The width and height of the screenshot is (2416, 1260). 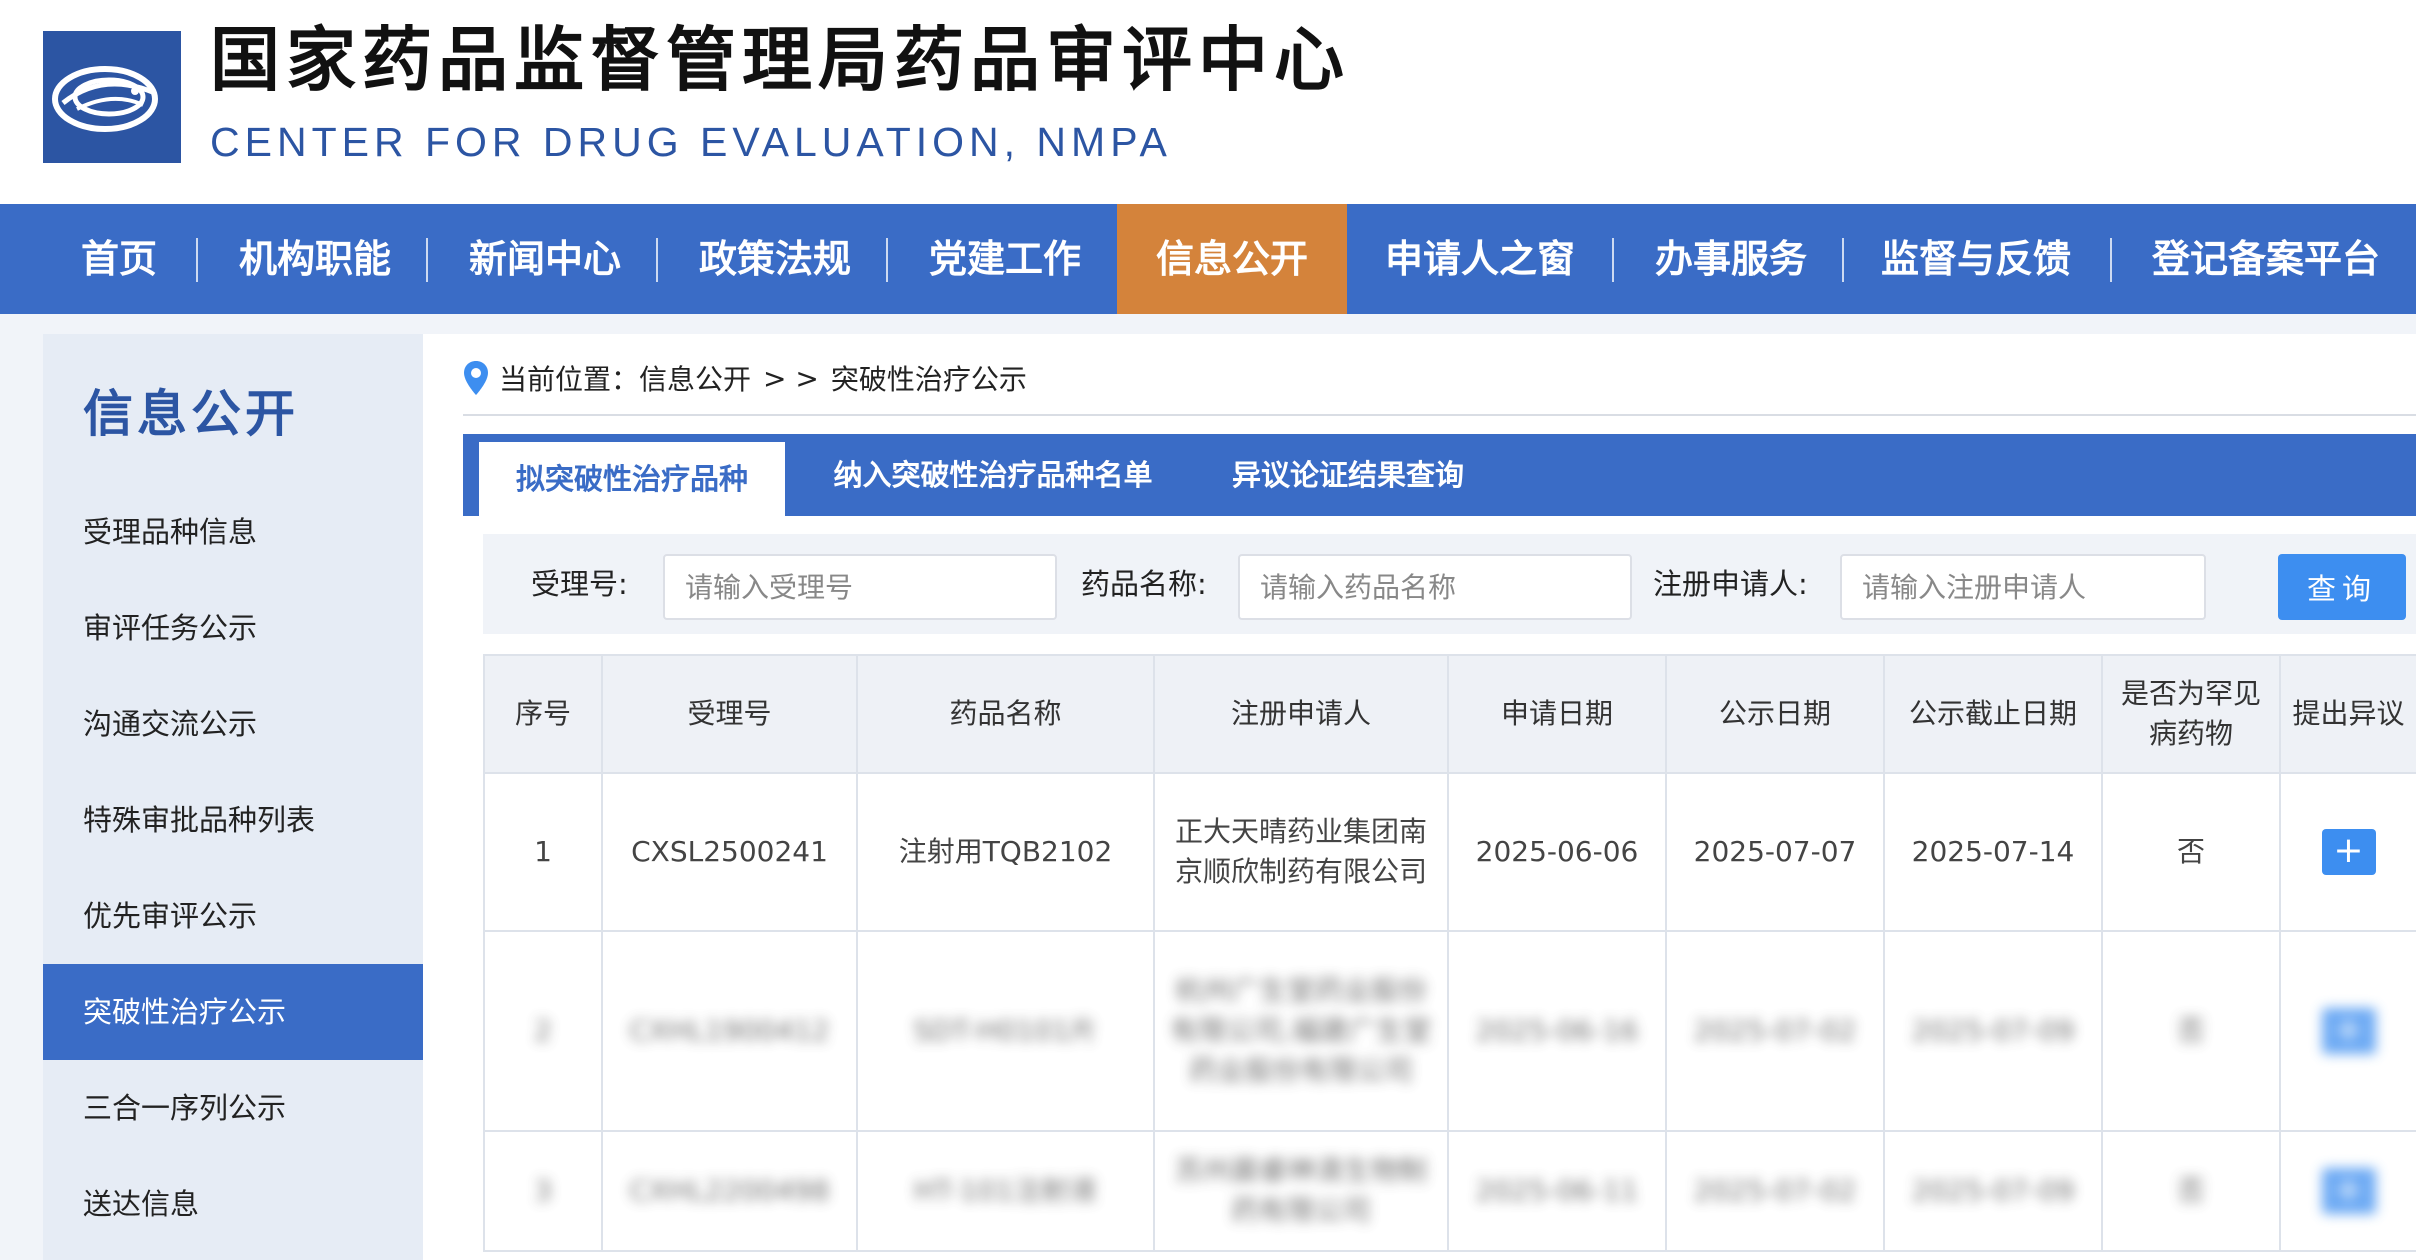 I want to click on cell-apply-date: 2025-06-16, so click(x=1557, y=1031).